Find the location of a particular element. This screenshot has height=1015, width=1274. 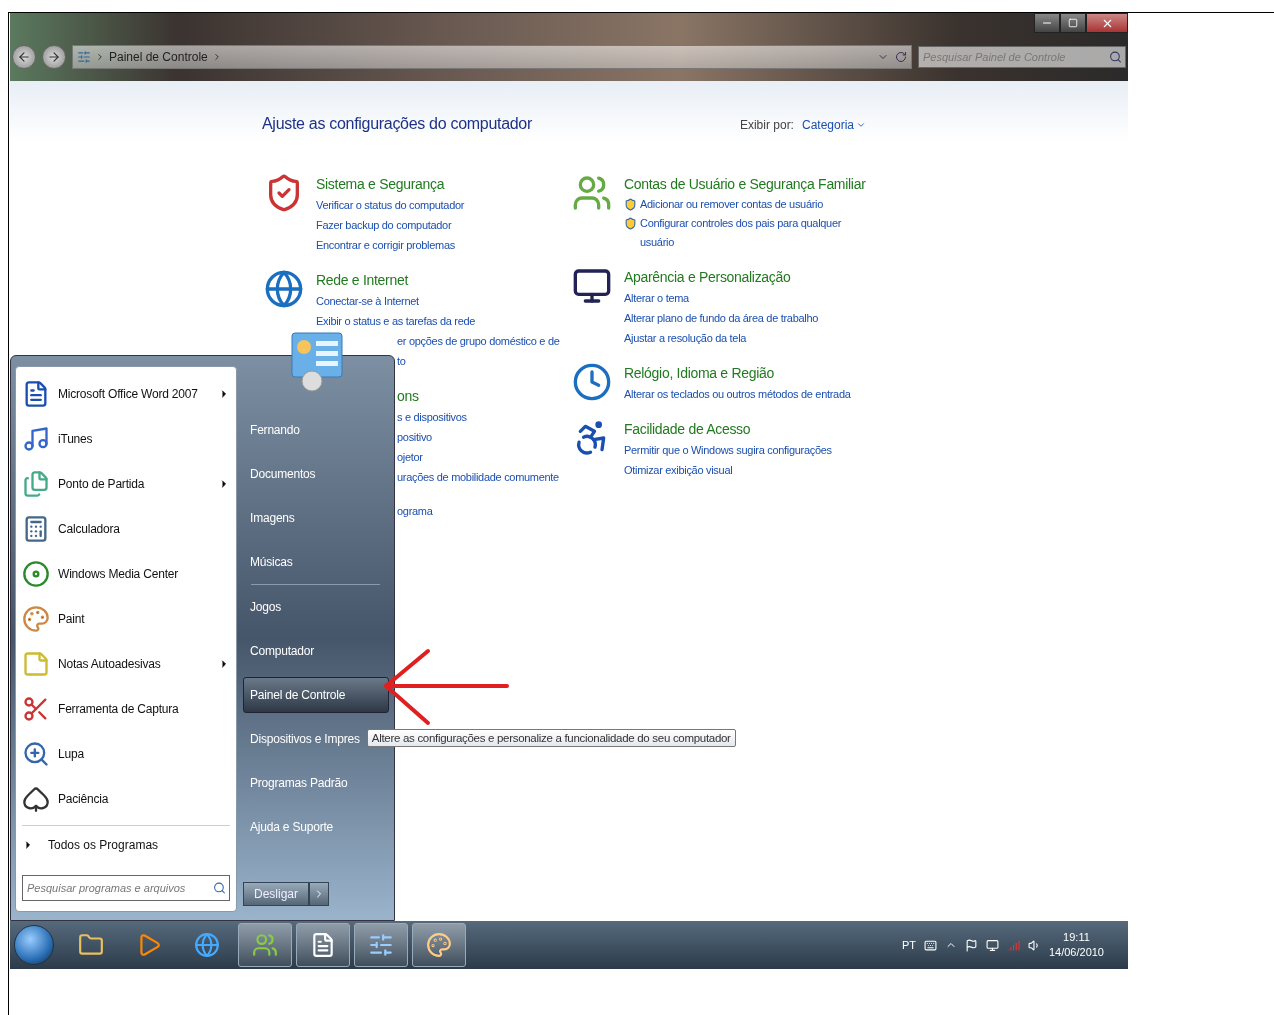

back-button is located at coordinates (24, 57).